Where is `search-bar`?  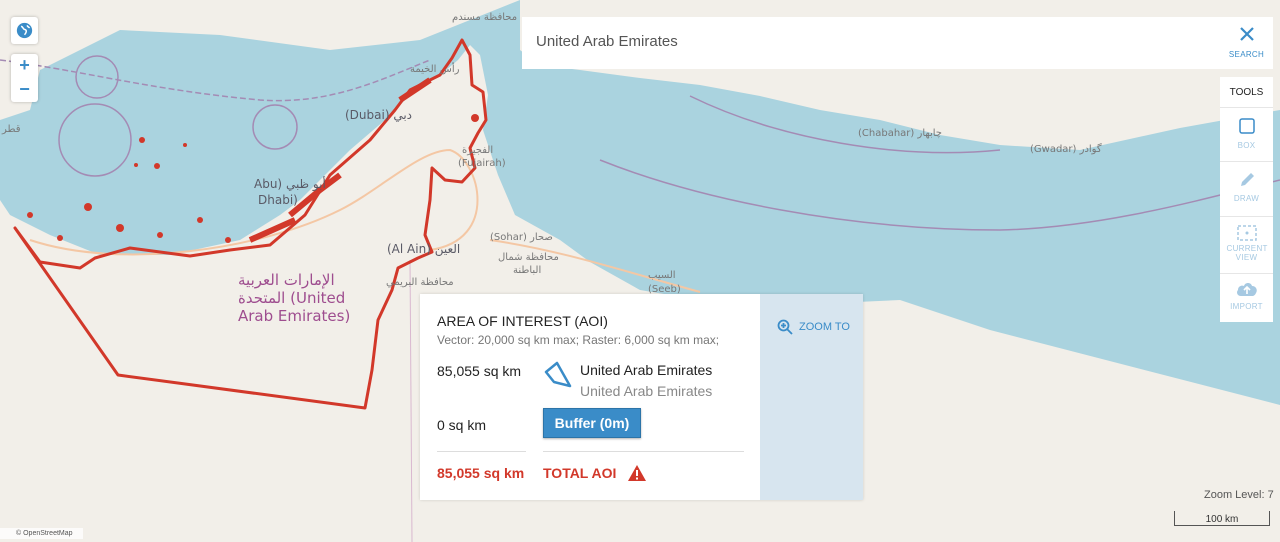 search-bar is located at coordinates (871, 43).